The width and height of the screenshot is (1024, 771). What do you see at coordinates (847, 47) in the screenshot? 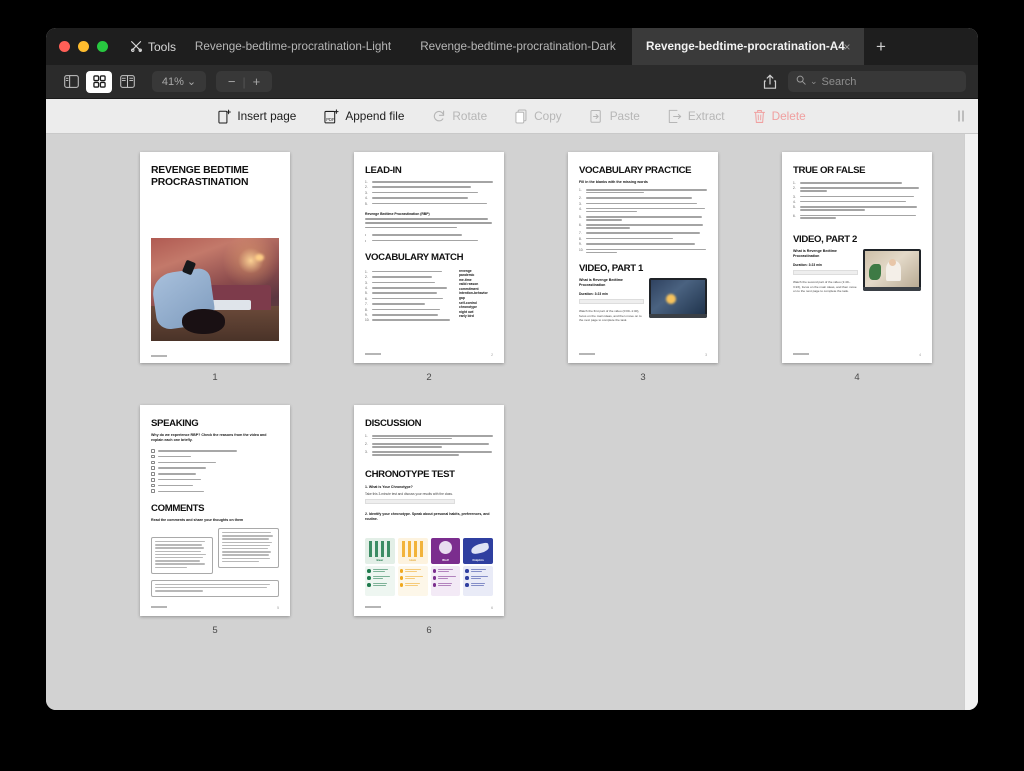
I see `close-icon: ×` at bounding box center [847, 47].